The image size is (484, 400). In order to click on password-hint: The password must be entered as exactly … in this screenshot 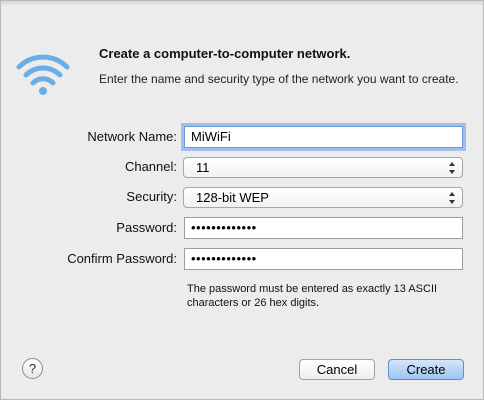, I will do `click(312, 296)`.